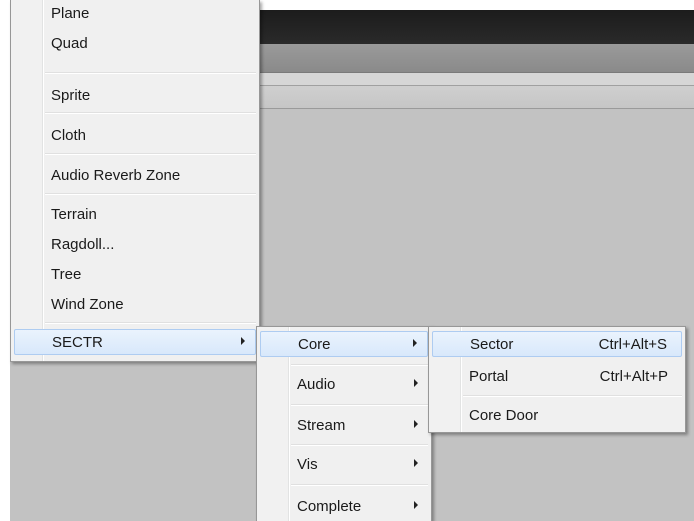 Image resolution: width=694 pixels, height=521 pixels. Describe the element at coordinates (71, 95) in the screenshot. I see `menu-item-label: Sprite` at that location.